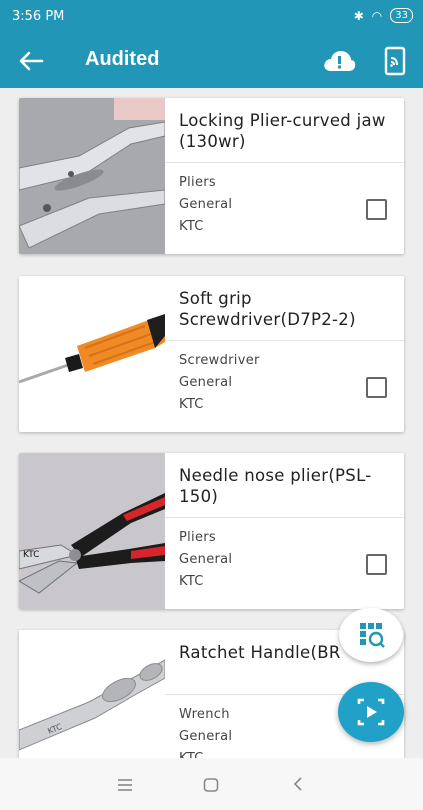 The height and width of the screenshot is (810, 423). I want to click on item-meta: Screwdriver General KTC, so click(219, 383).